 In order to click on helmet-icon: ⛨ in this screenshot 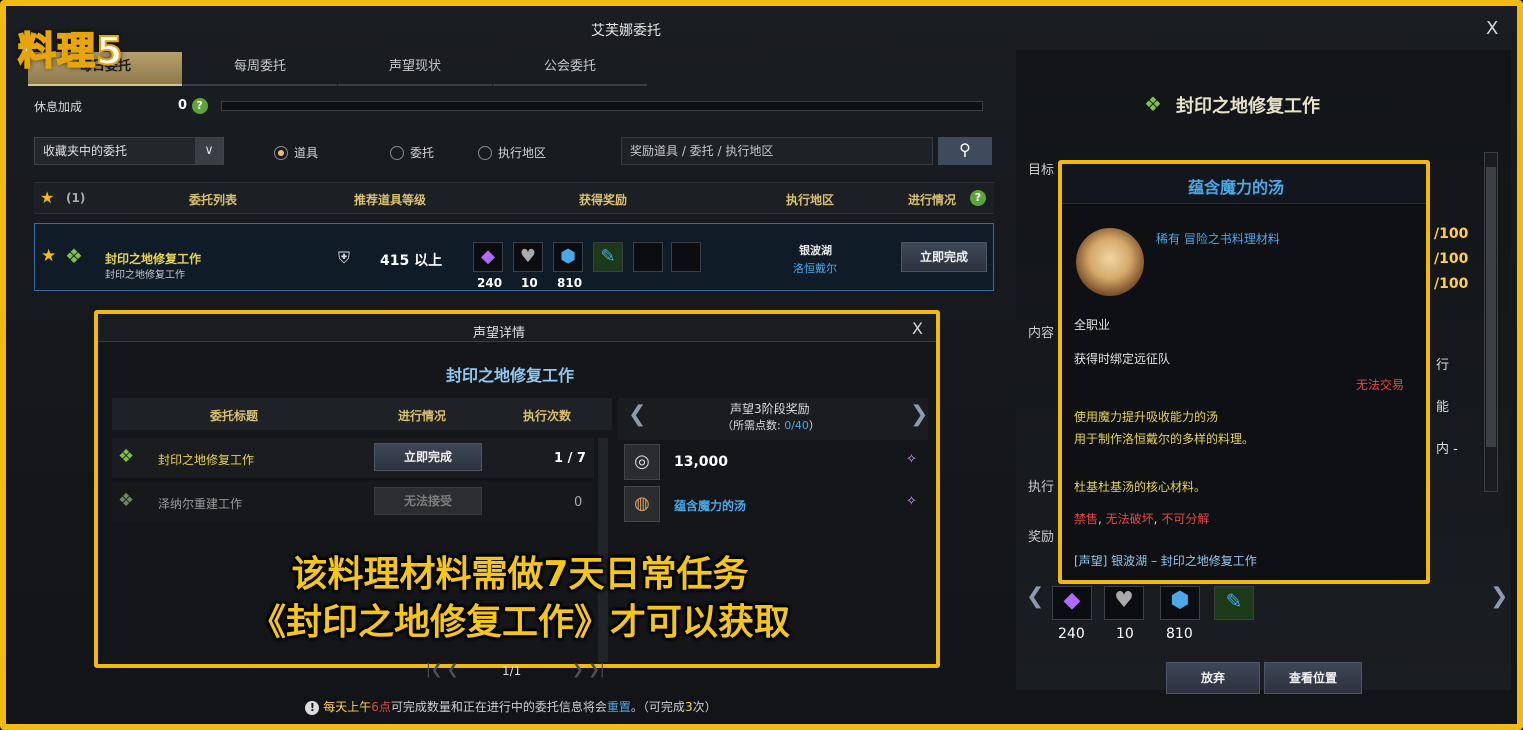, I will do `click(344, 257)`.